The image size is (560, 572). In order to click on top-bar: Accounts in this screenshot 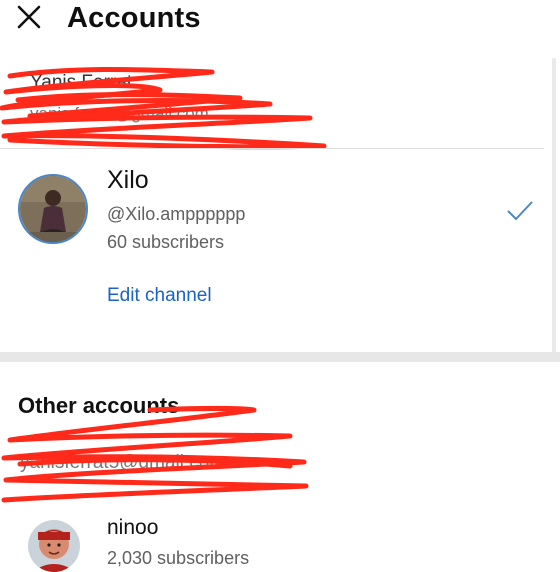, I will do `click(280, 20)`.